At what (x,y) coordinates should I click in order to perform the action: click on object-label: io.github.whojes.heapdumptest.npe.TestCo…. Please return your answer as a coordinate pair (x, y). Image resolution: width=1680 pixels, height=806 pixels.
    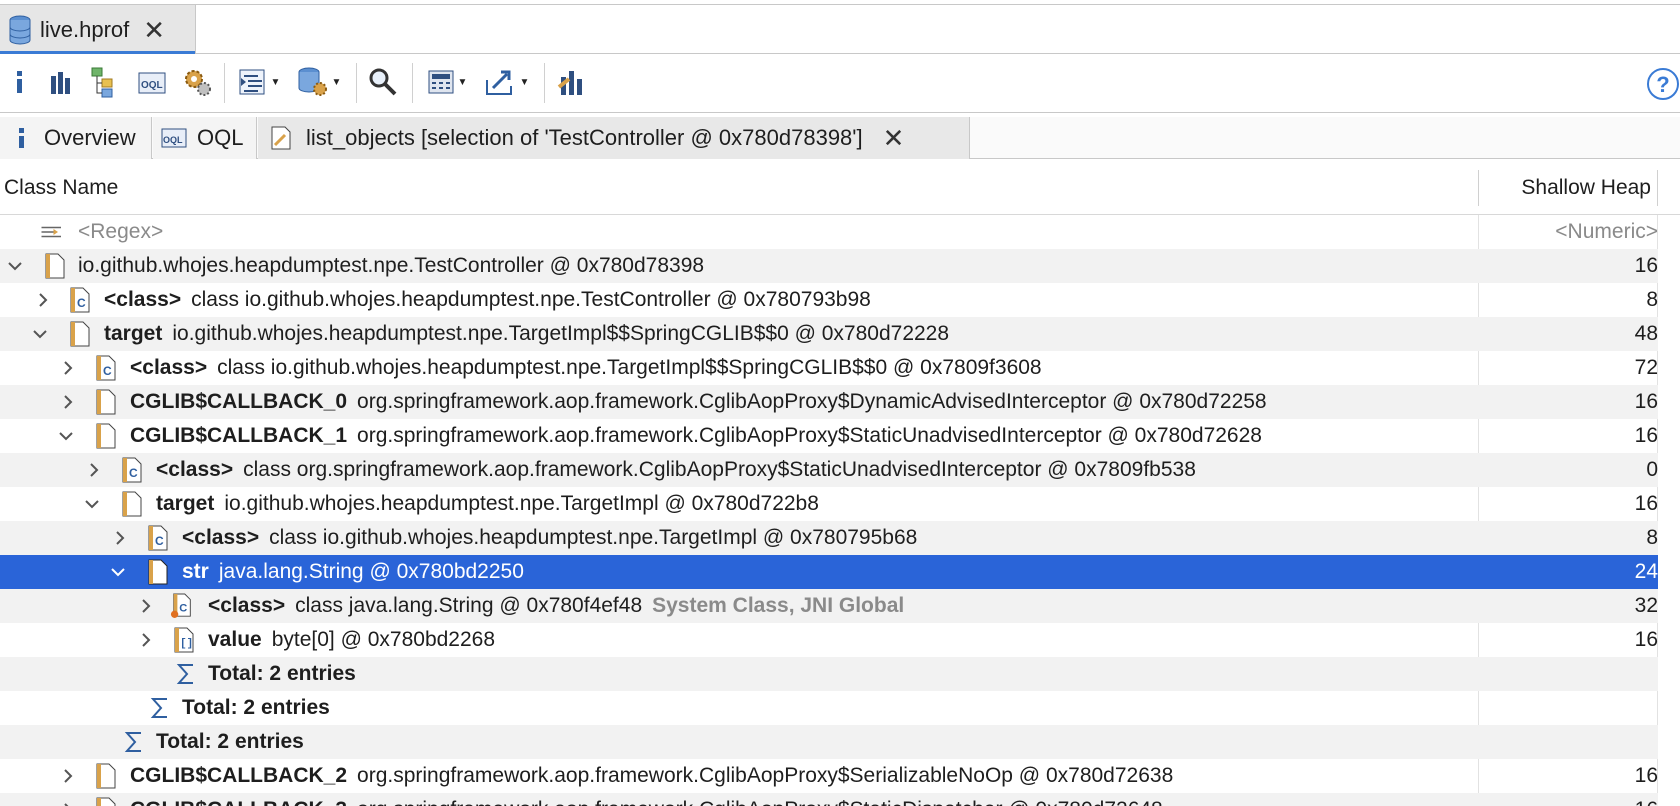
    Looking at the image, I should click on (391, 265).